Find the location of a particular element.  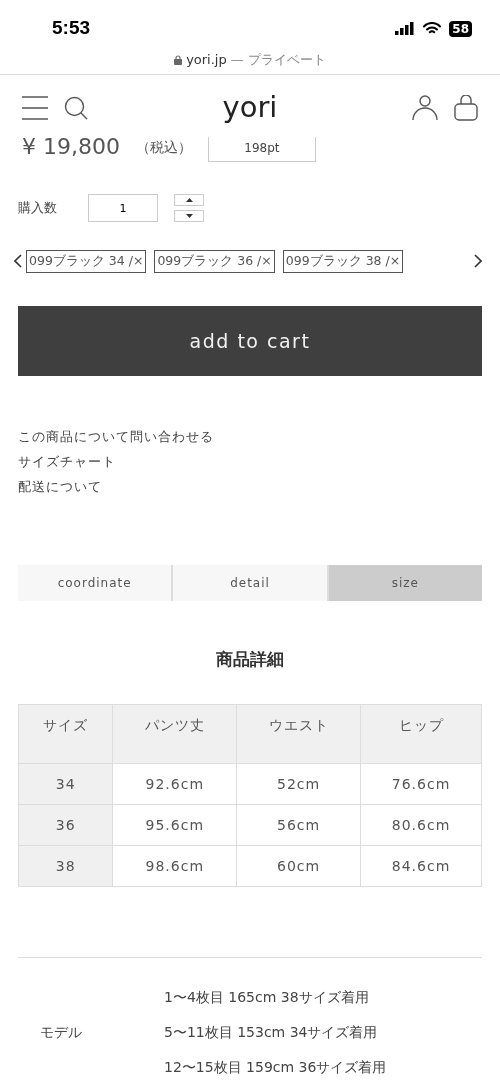

clock-time: 5:53 is located at coordinates (71, 28).